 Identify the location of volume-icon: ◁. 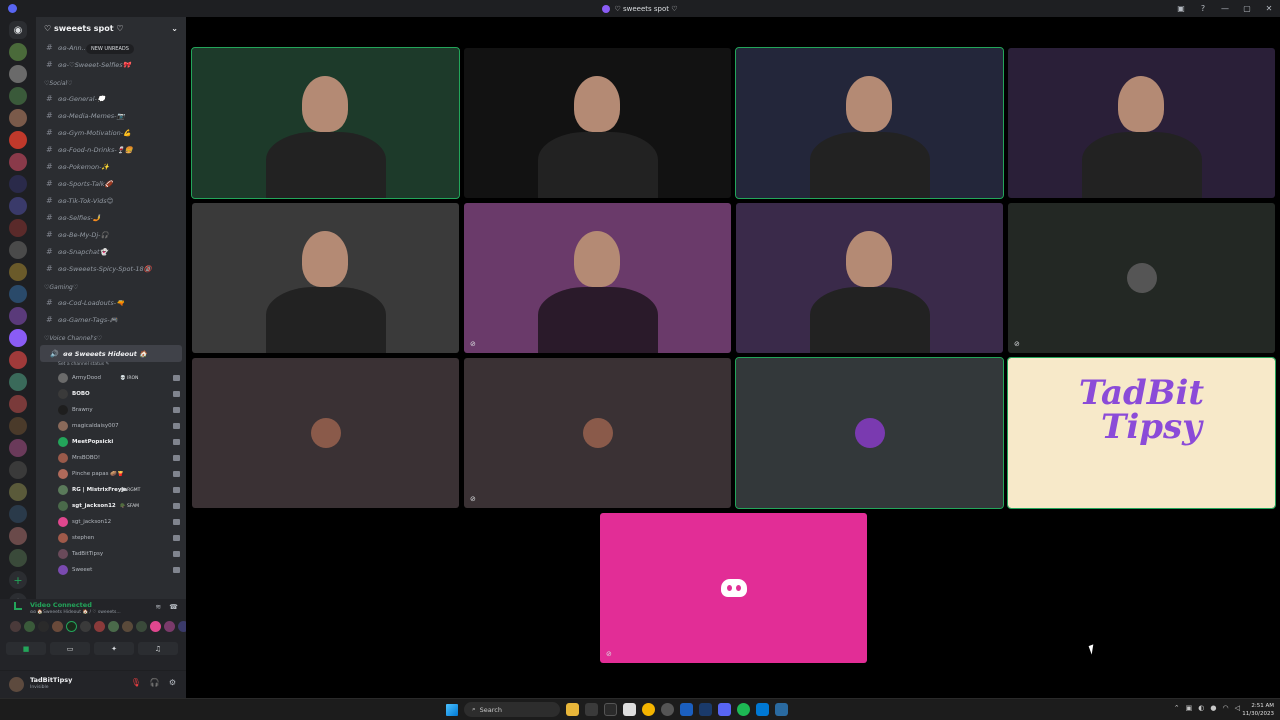
(1237, 708).